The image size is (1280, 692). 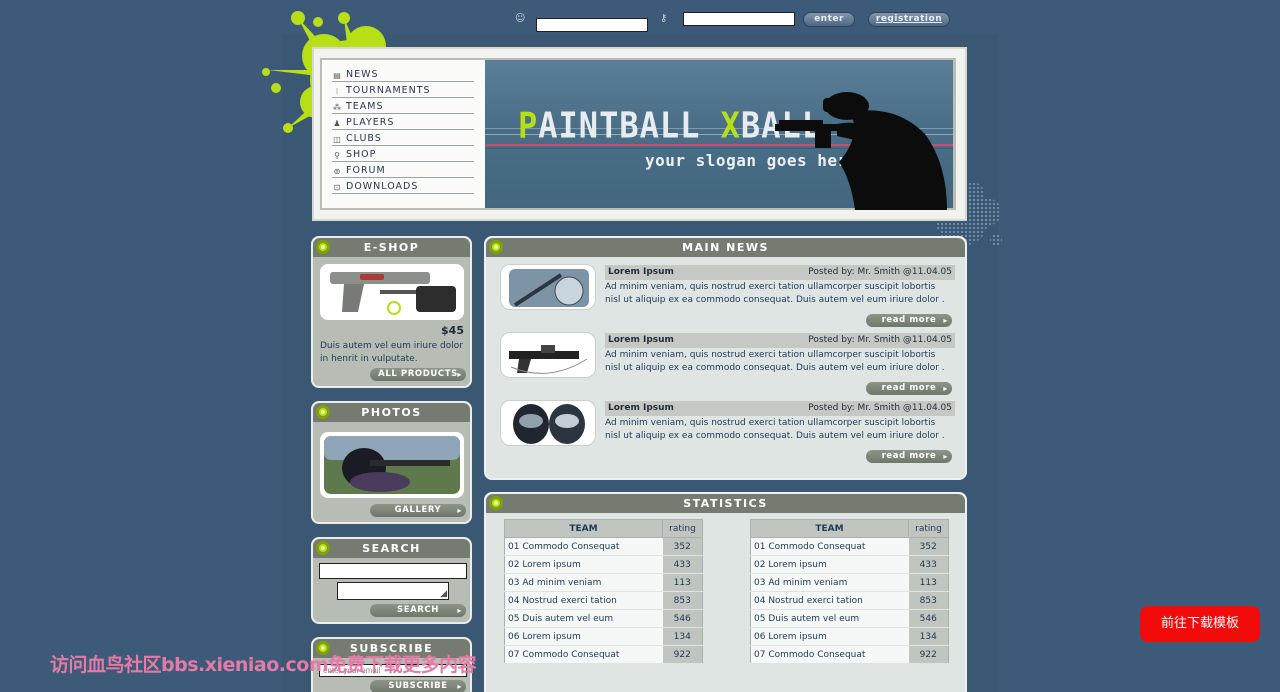 I want to click on eshop-product-image, so click(x=392, y=292).